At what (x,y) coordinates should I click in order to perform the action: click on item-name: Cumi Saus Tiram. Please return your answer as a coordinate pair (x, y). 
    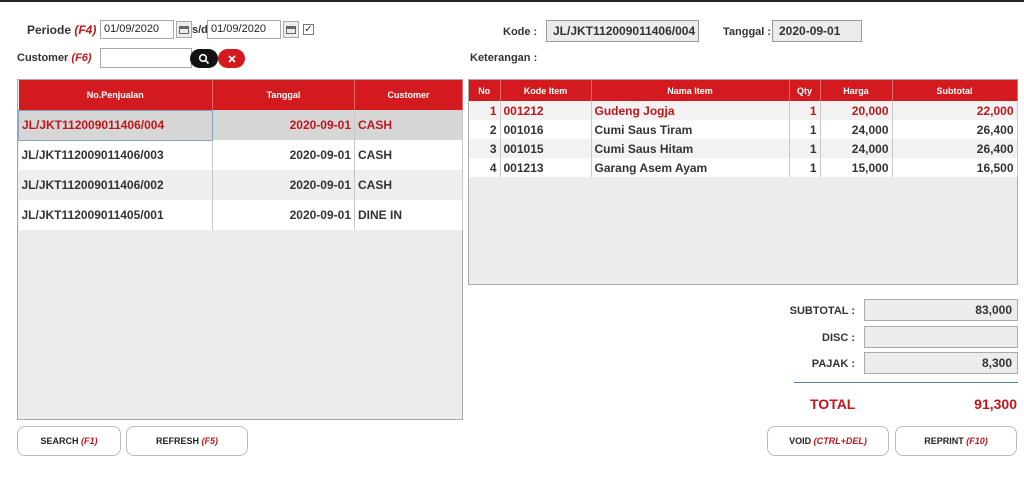
    Looking at the image, I should click on (690, 129).